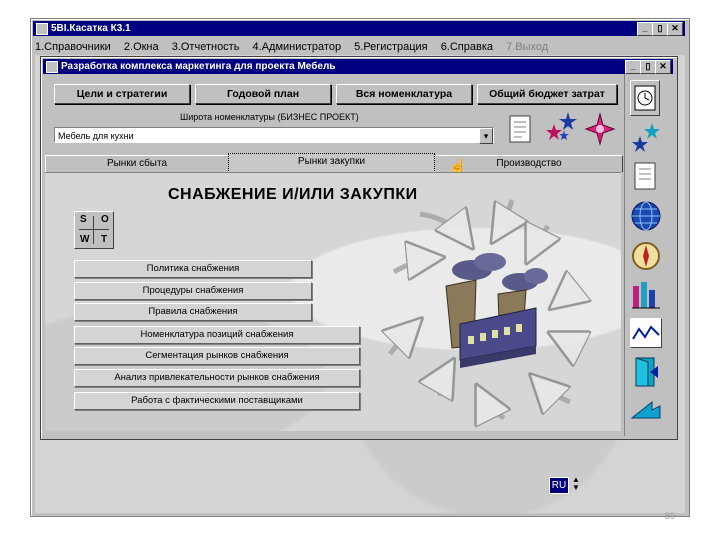 The width and height of the screenshot is (720, 540). I want to click on factory-illustration, so click(490, 312).